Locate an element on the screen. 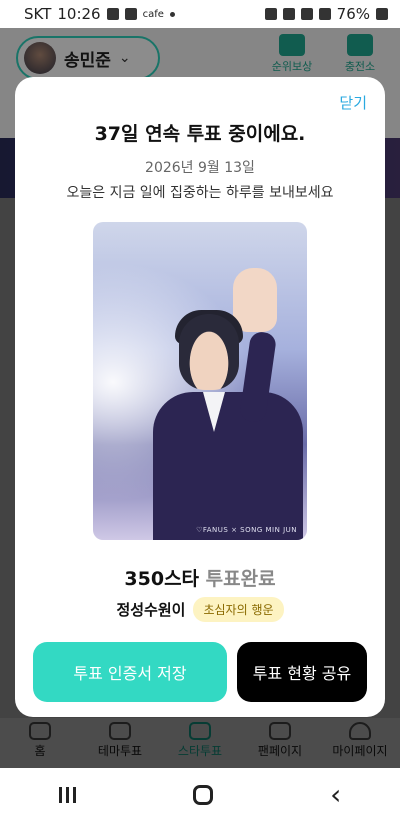 The image size is (400, 822). gallery-icon is located at coordinates (112, 14).